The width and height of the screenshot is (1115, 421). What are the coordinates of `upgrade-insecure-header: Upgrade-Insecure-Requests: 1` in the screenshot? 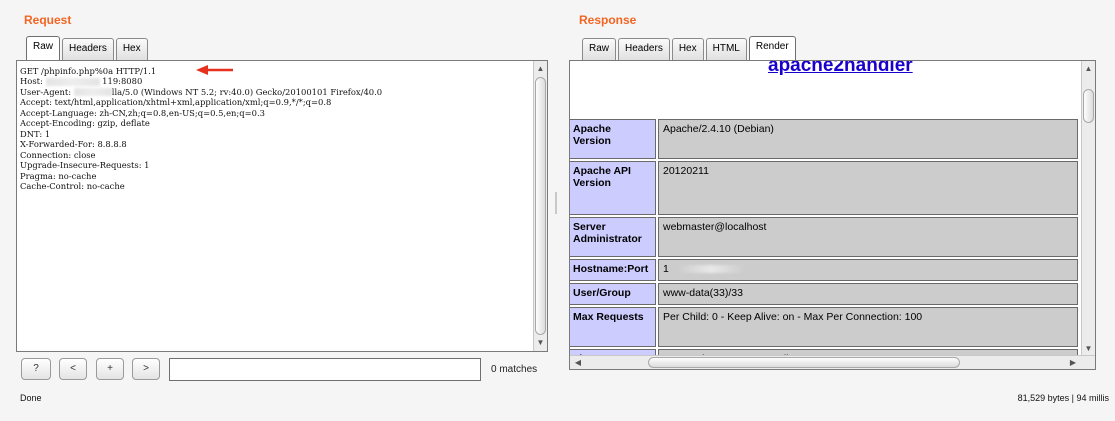 It's located at (85, 165).